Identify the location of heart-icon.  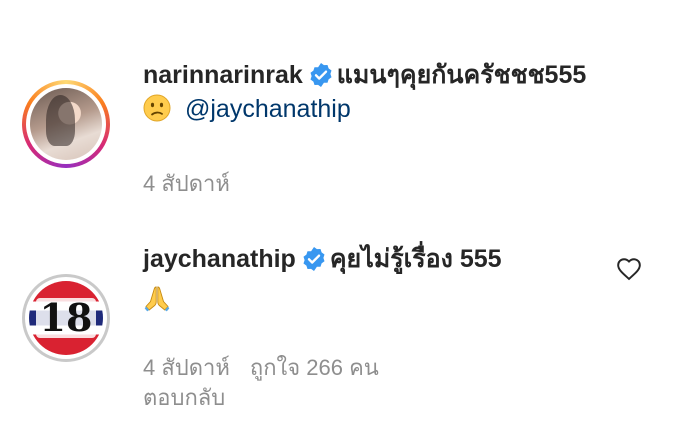
(629, 269).